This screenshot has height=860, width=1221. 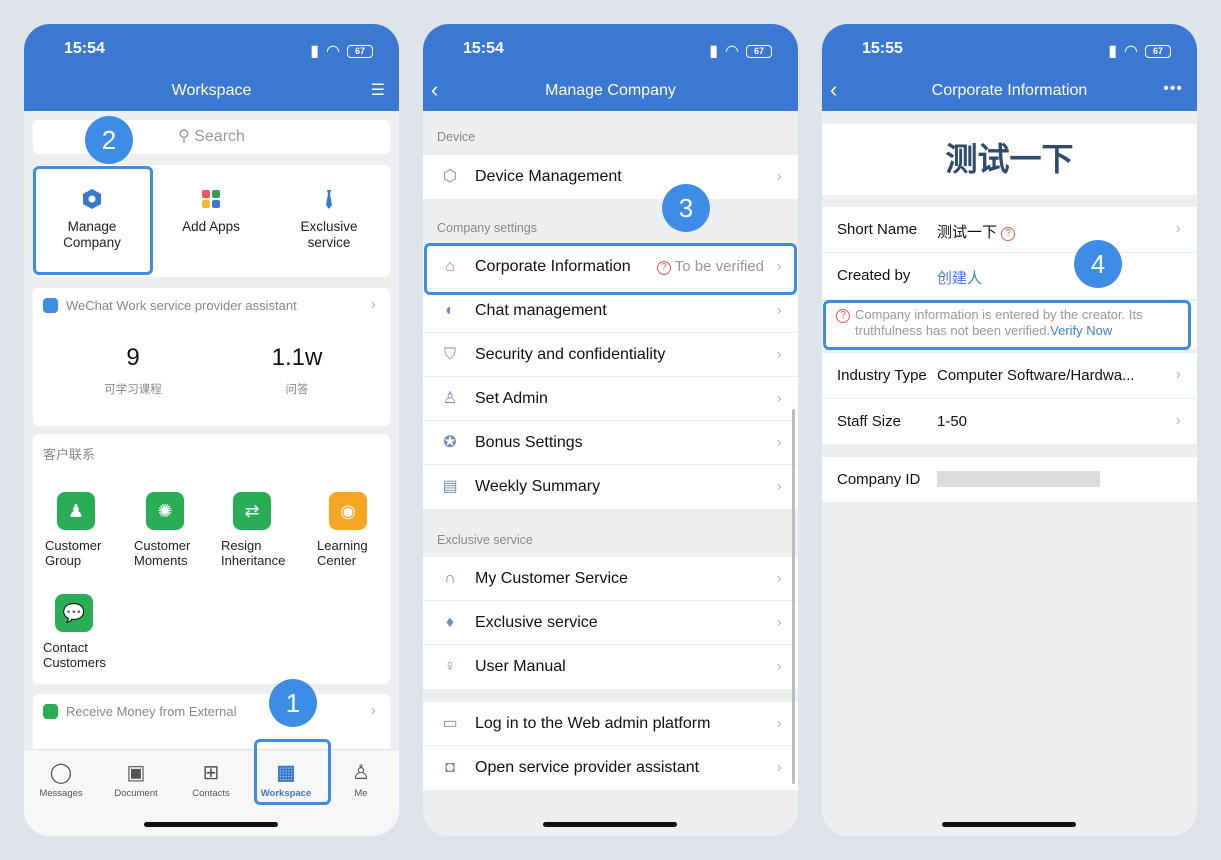 I want to click on set-admin-item: ♙ Set Admin ›, so click(x=610, y=399).